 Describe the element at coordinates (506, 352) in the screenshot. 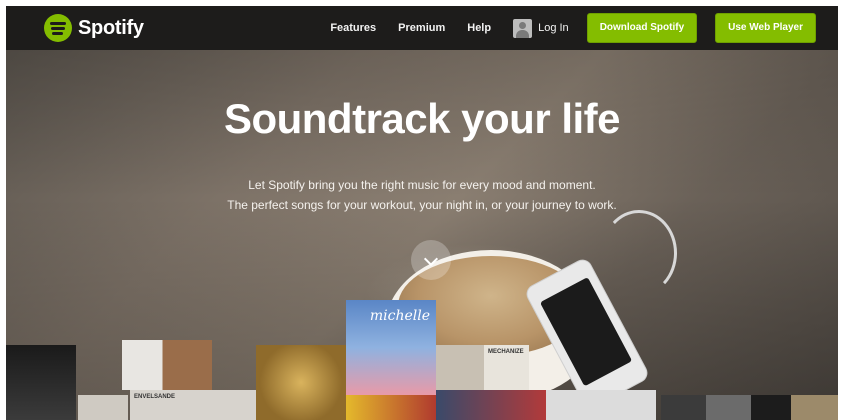

I see `album-title: MECHANIZE` at that location.